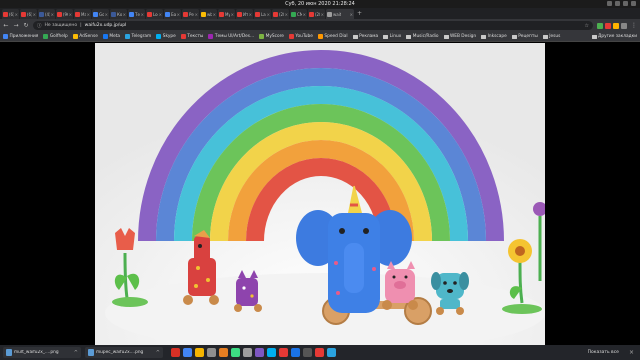 The width and height of the screenshot is (640, 360). I want to click on bookmark-item: Рецепты, so click(524, 36).